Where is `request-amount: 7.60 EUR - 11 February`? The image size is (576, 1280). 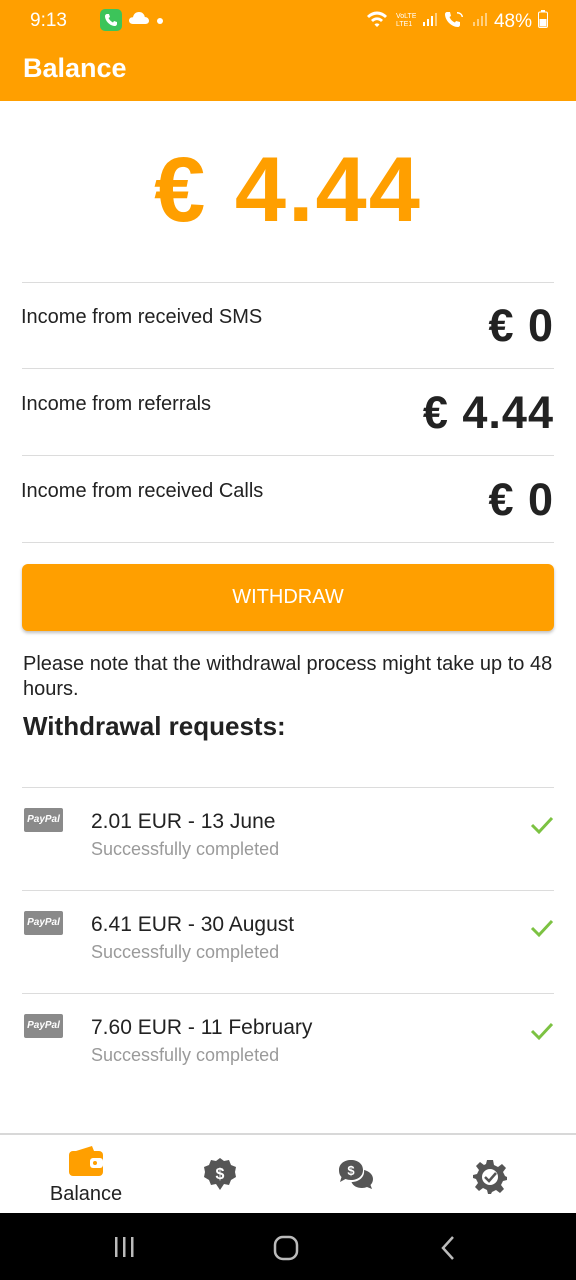 request-amount: 7.60 EUR - 11 February is located at coordinates (202, 1027).